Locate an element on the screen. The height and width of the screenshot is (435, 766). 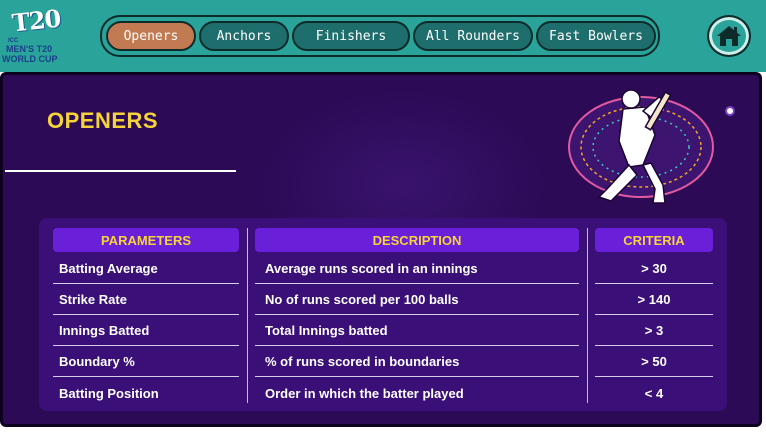
cell-parameter: Strike Rate is located at coordinates (146, 300).